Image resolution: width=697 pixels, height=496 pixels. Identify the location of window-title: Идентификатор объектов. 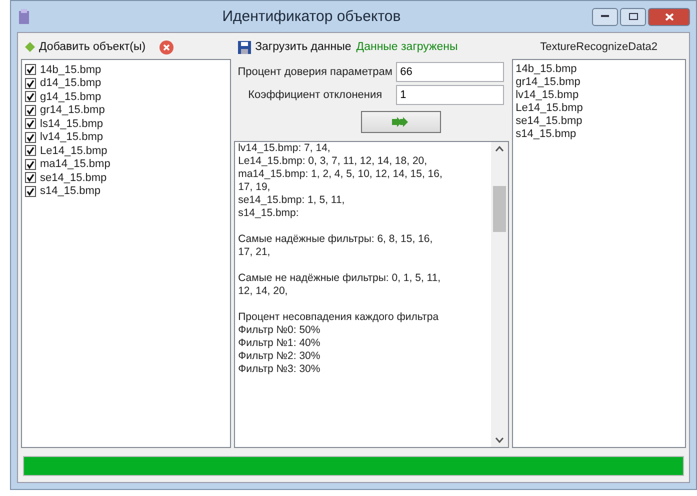
(311, 16).